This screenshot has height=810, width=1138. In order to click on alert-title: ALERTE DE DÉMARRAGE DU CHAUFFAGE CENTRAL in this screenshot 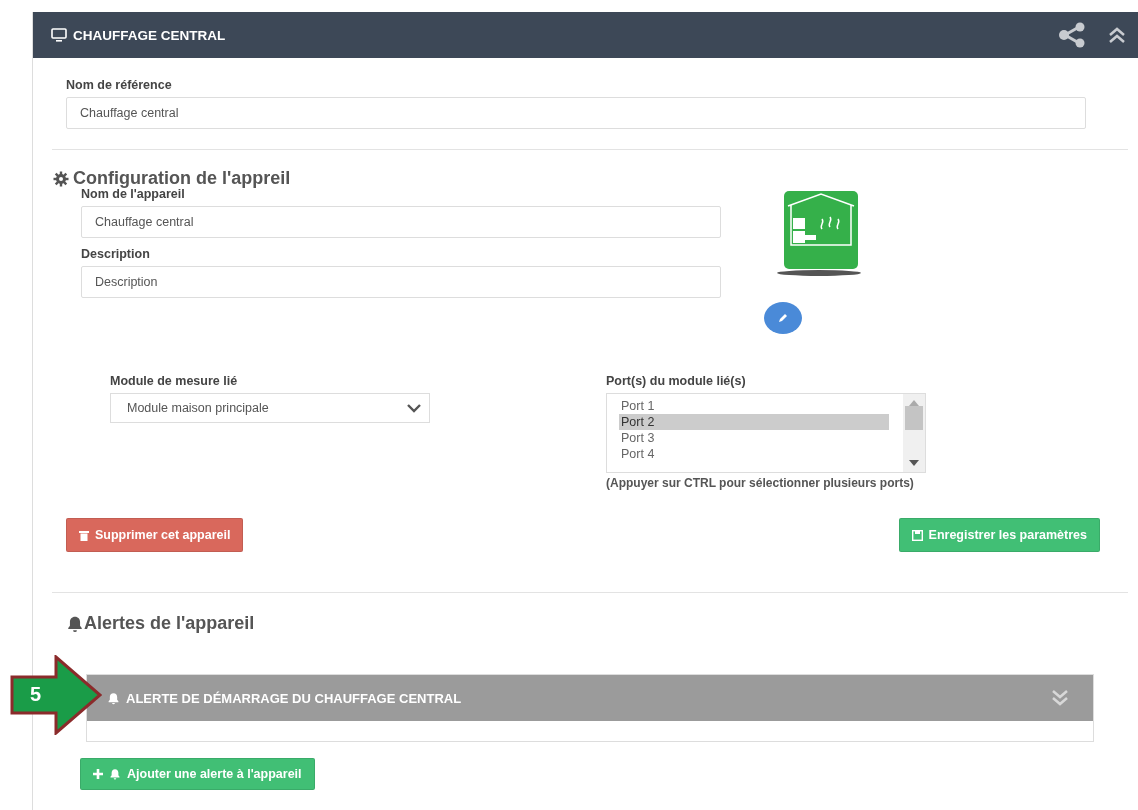, I will do `click(294, 698)`.